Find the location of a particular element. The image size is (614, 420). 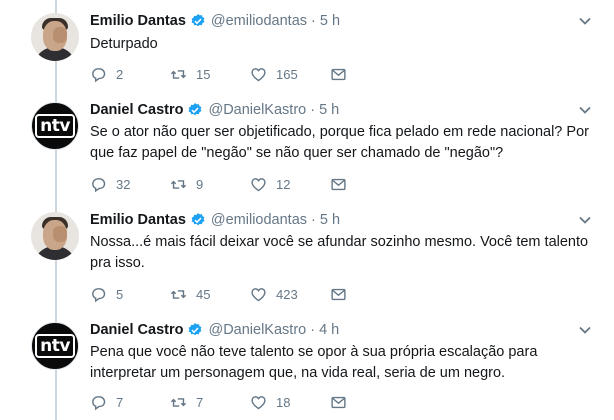

like-button: 423 is located at coordinates (290, 294).